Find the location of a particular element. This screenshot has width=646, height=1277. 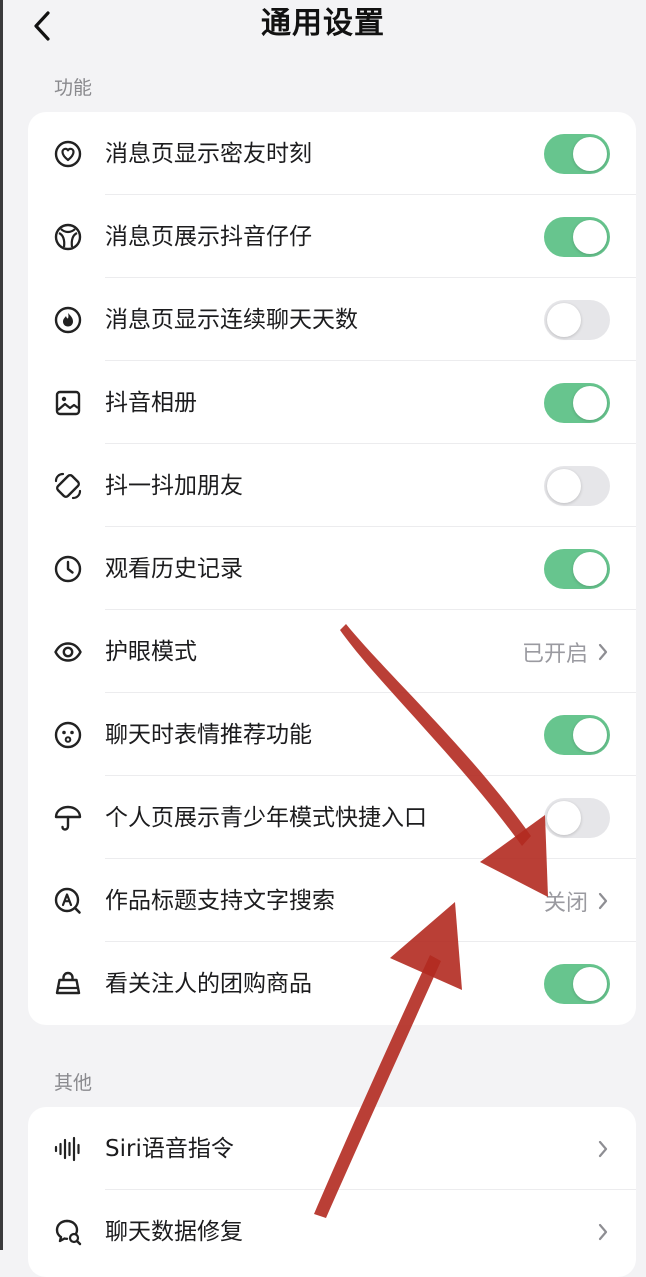

setting-row-chat-streak: 消息页显示连续聊天天数 is located at coordinates (332, 319).